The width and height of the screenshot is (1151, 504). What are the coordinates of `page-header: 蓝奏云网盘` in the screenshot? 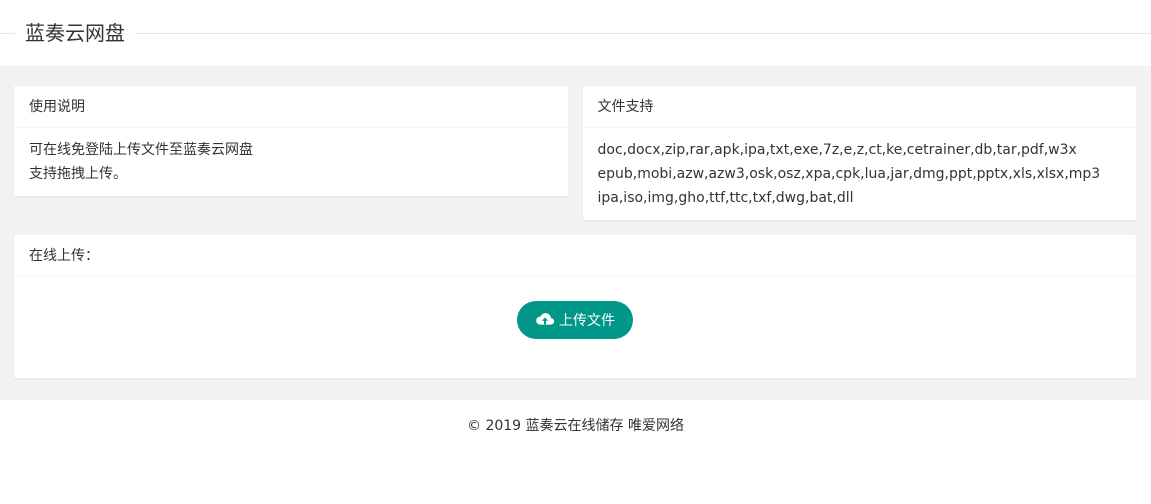 It's located at (575, 33).